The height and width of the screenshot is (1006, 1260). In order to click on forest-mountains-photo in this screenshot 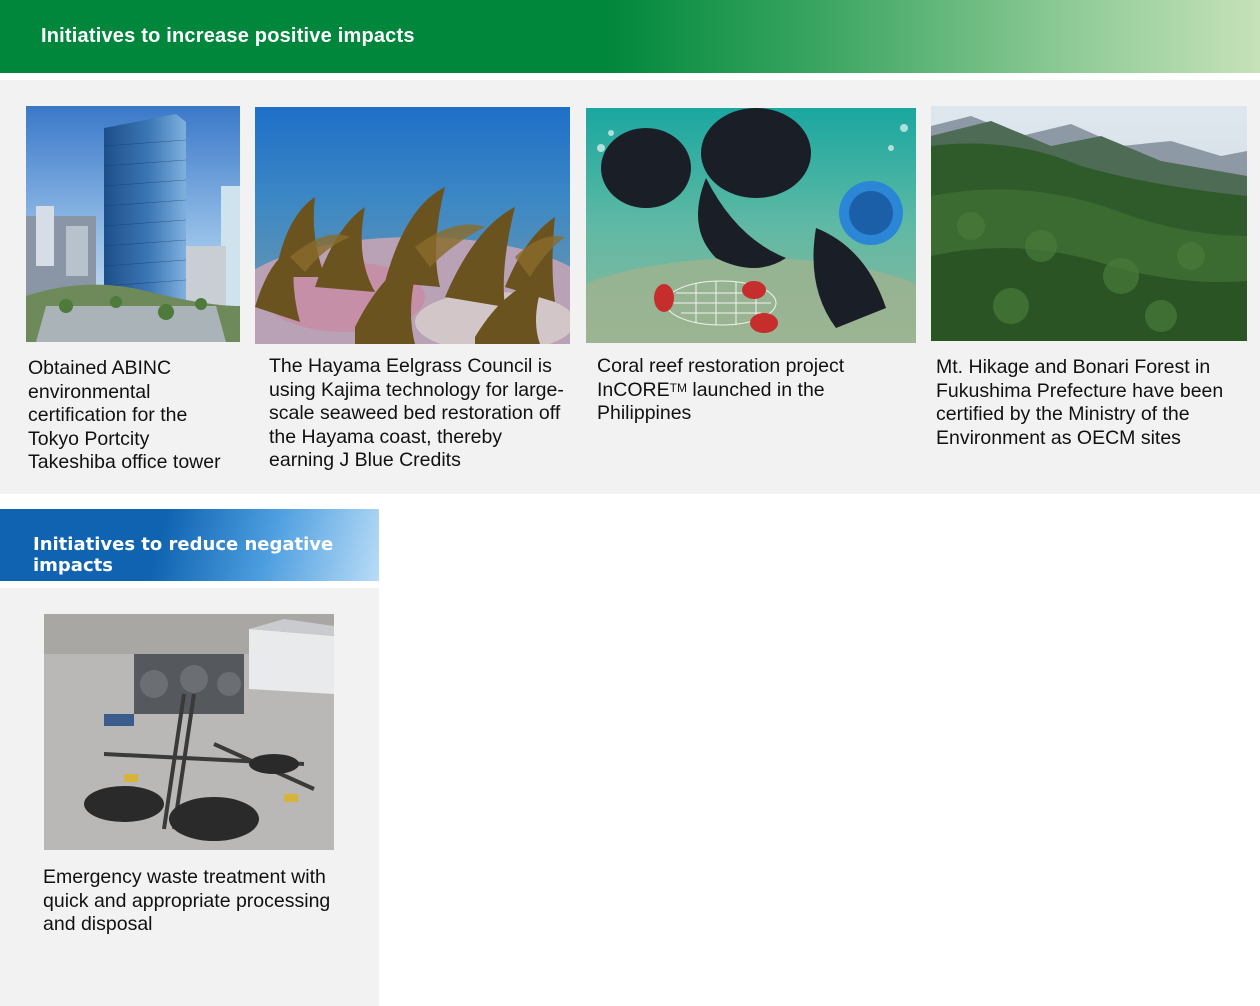, I will do `click(1089, 223)`.